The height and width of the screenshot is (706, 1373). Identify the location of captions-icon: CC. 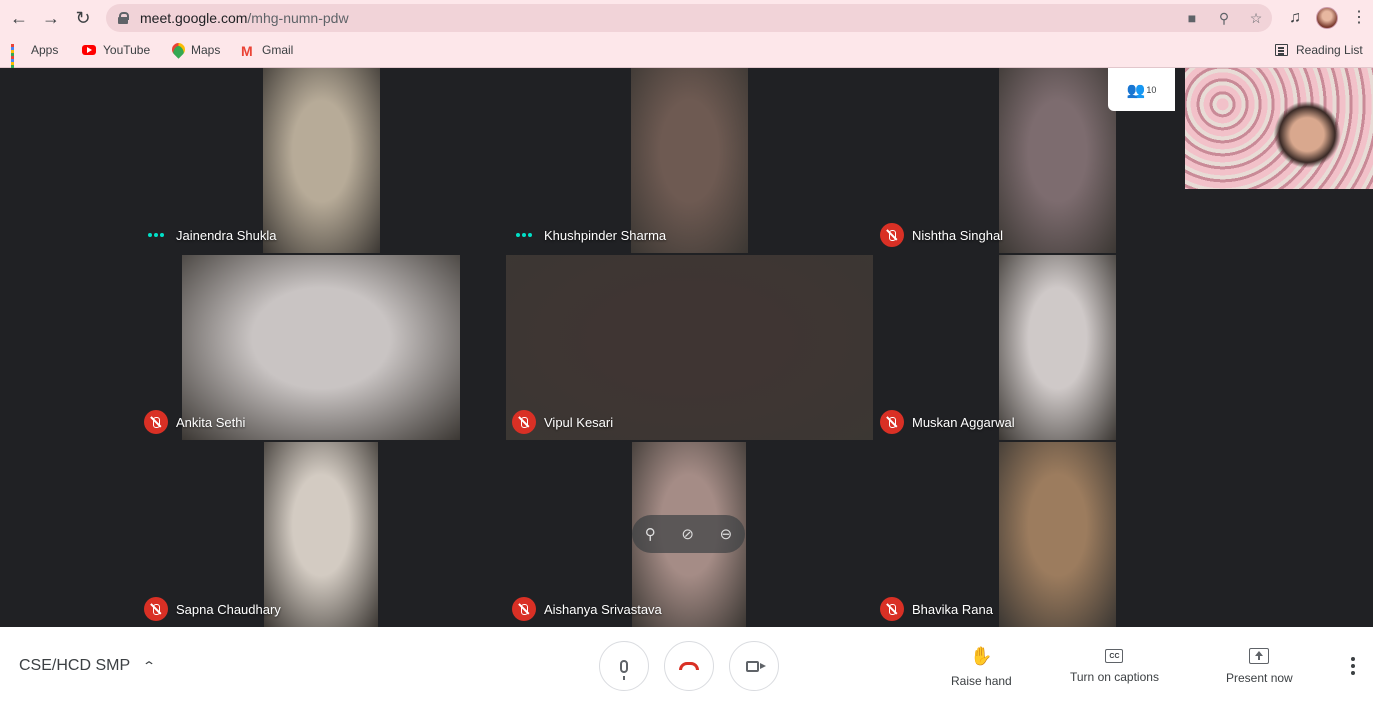
(1114, 656).